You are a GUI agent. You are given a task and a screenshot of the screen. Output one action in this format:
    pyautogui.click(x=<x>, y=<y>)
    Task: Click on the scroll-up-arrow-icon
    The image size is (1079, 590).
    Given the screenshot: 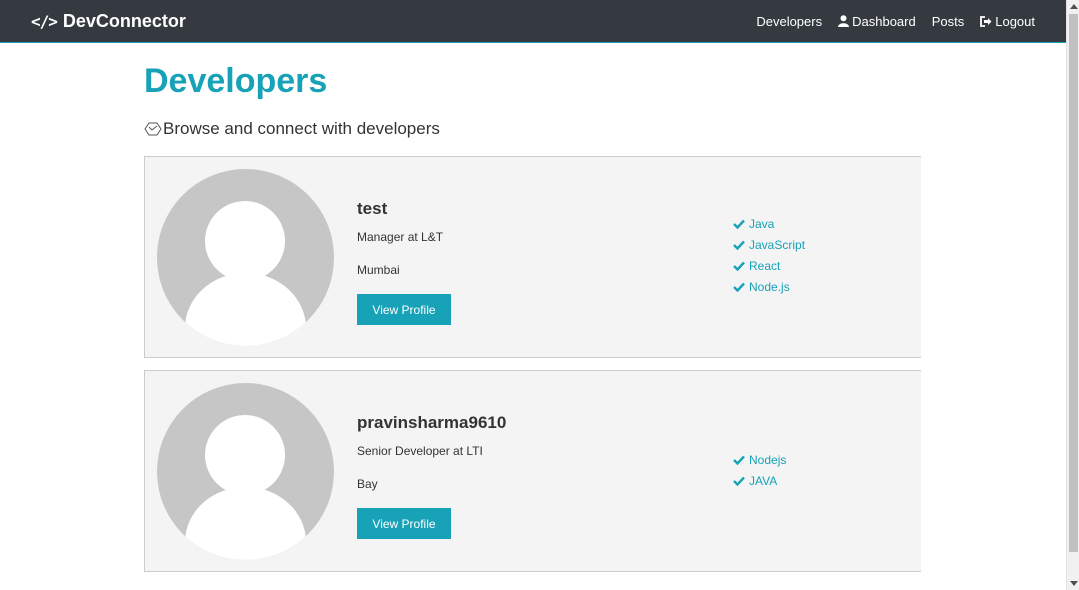 What is the action you would take?
    pyautogui.click(x=1074, y=6)
    